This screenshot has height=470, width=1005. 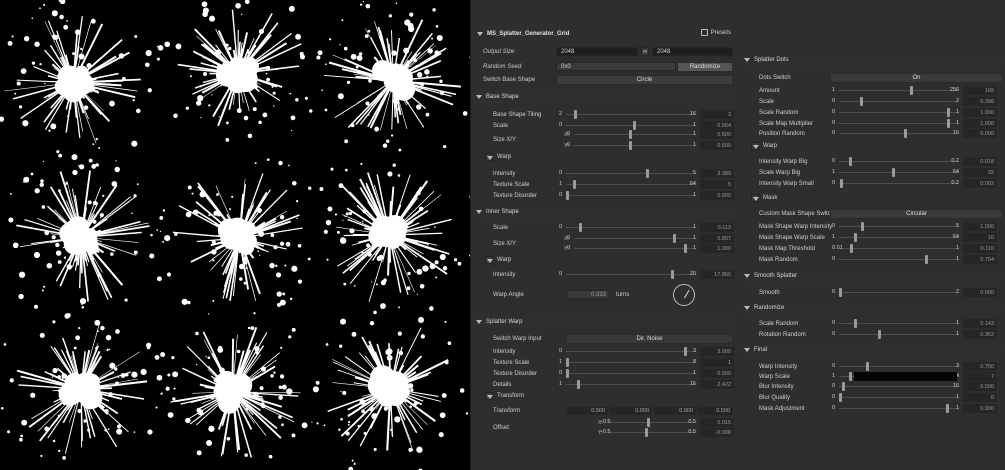 What do you see at coordinates (646, 274) in the screenshot?
I see `inner-warp-intensity-slider: 0 20 17.860` at bounding box center [646, 274].